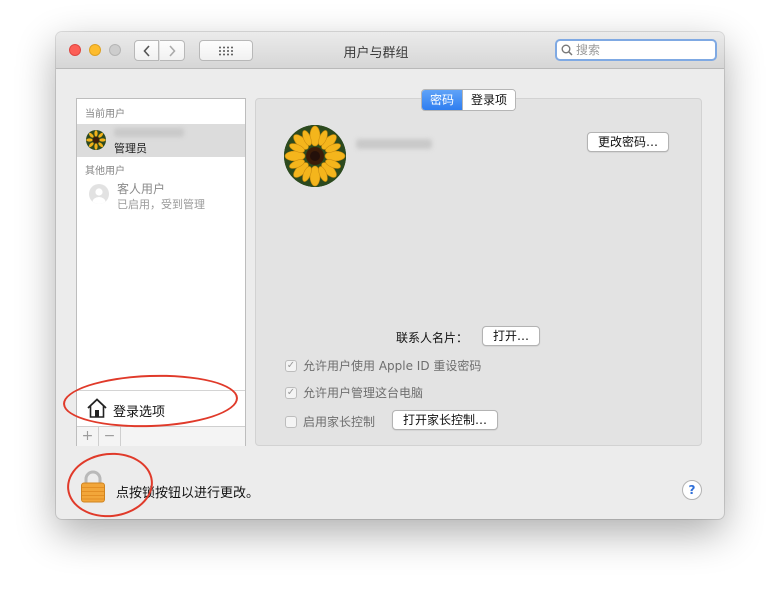 This screenshot has height=599, width=780. What do you see at coordinates (149, 132) in the screenshot?
I see `current-user-name-redacted` at bounding box center [149, 132].